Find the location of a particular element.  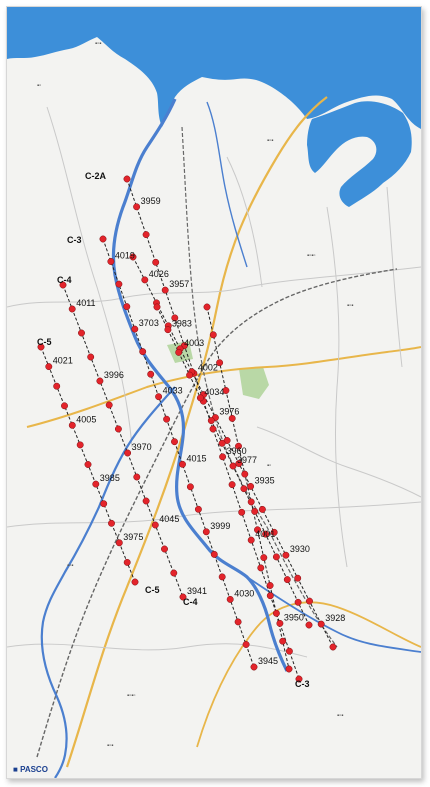

survey-line-label: C-3 is located at coordinates (74, 240).